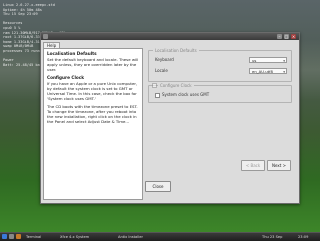 Image resolution: width=320 pixels, height=241 pixels. I want to click on keyboard-label: Keyboard, so click(164, 59).